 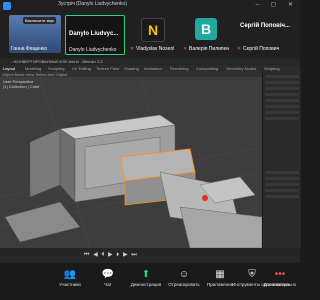 What do you see at coordinates (155, 49) in the screenshot?
I see `participant-name: Vladyslav Nosenko` at bounding box center [155, 49].